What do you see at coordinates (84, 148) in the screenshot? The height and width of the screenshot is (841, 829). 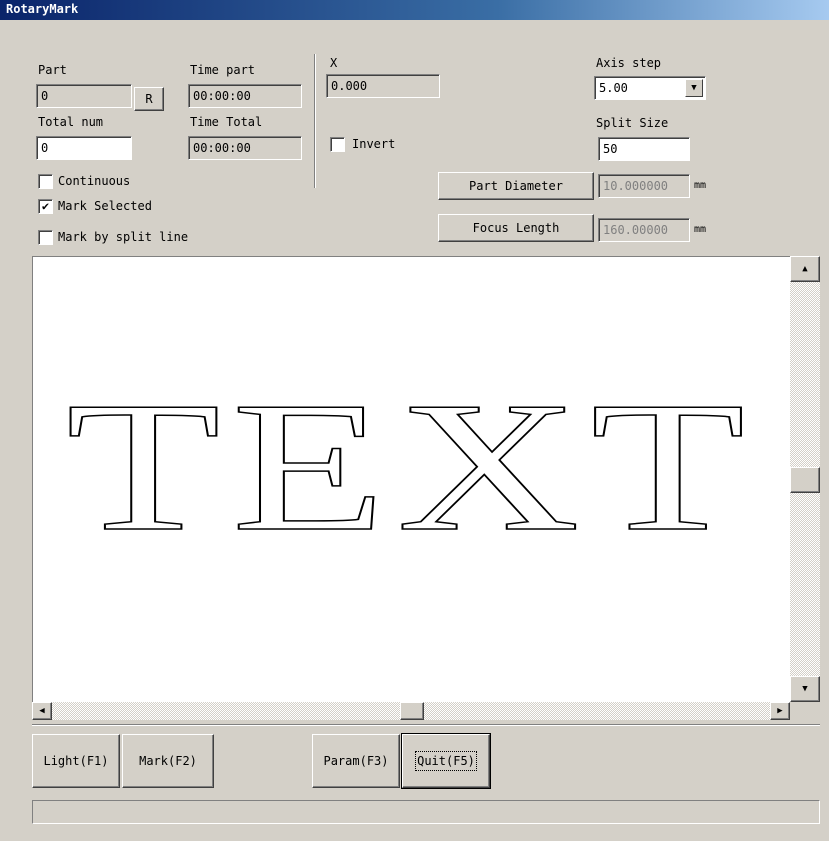 I see `total-num-input: 0` at bounding box center [84, 148].